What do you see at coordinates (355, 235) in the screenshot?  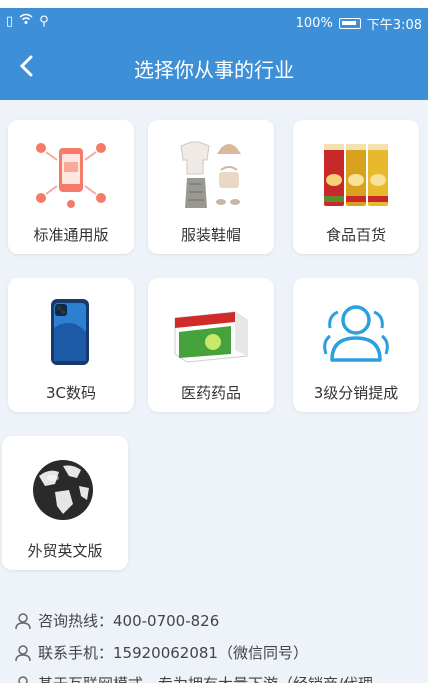 I see `industry-card-label: 食品百货` at bounding box center [355, 235].